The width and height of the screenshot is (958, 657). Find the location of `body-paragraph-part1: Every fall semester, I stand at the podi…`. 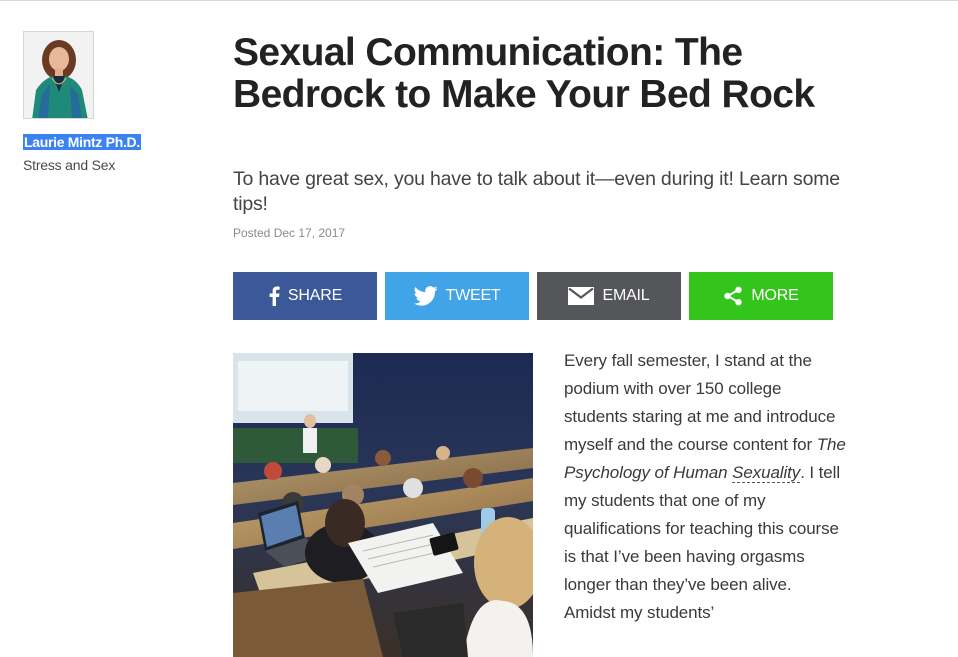

body-paragraph-part1: Every fall semester, I stand at the podi… is located at coordinates (700, 402).